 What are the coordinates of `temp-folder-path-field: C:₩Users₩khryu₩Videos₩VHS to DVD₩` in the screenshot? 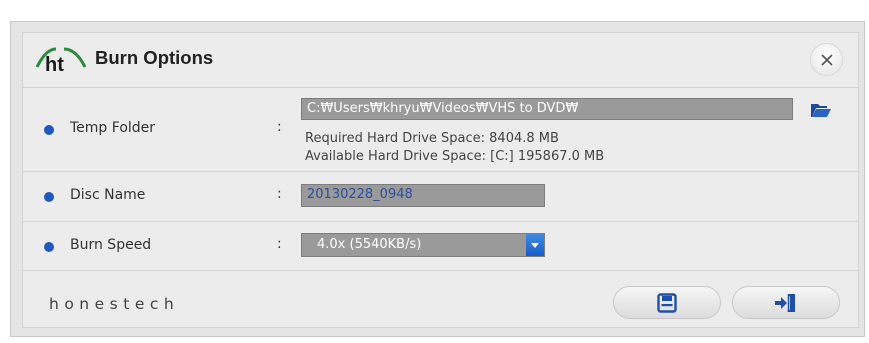 It's located at (547, 109).